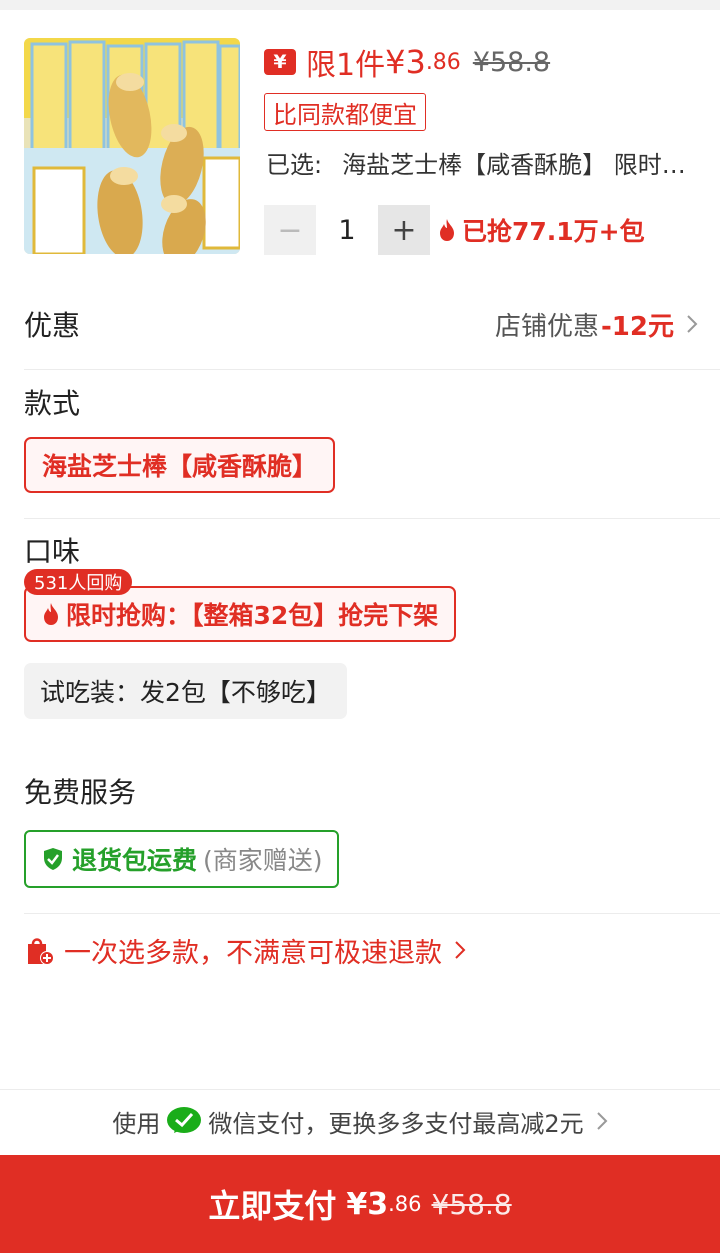  I want to click on free-return-service: 退货包运费 (商家赠送), so click(181, 859).